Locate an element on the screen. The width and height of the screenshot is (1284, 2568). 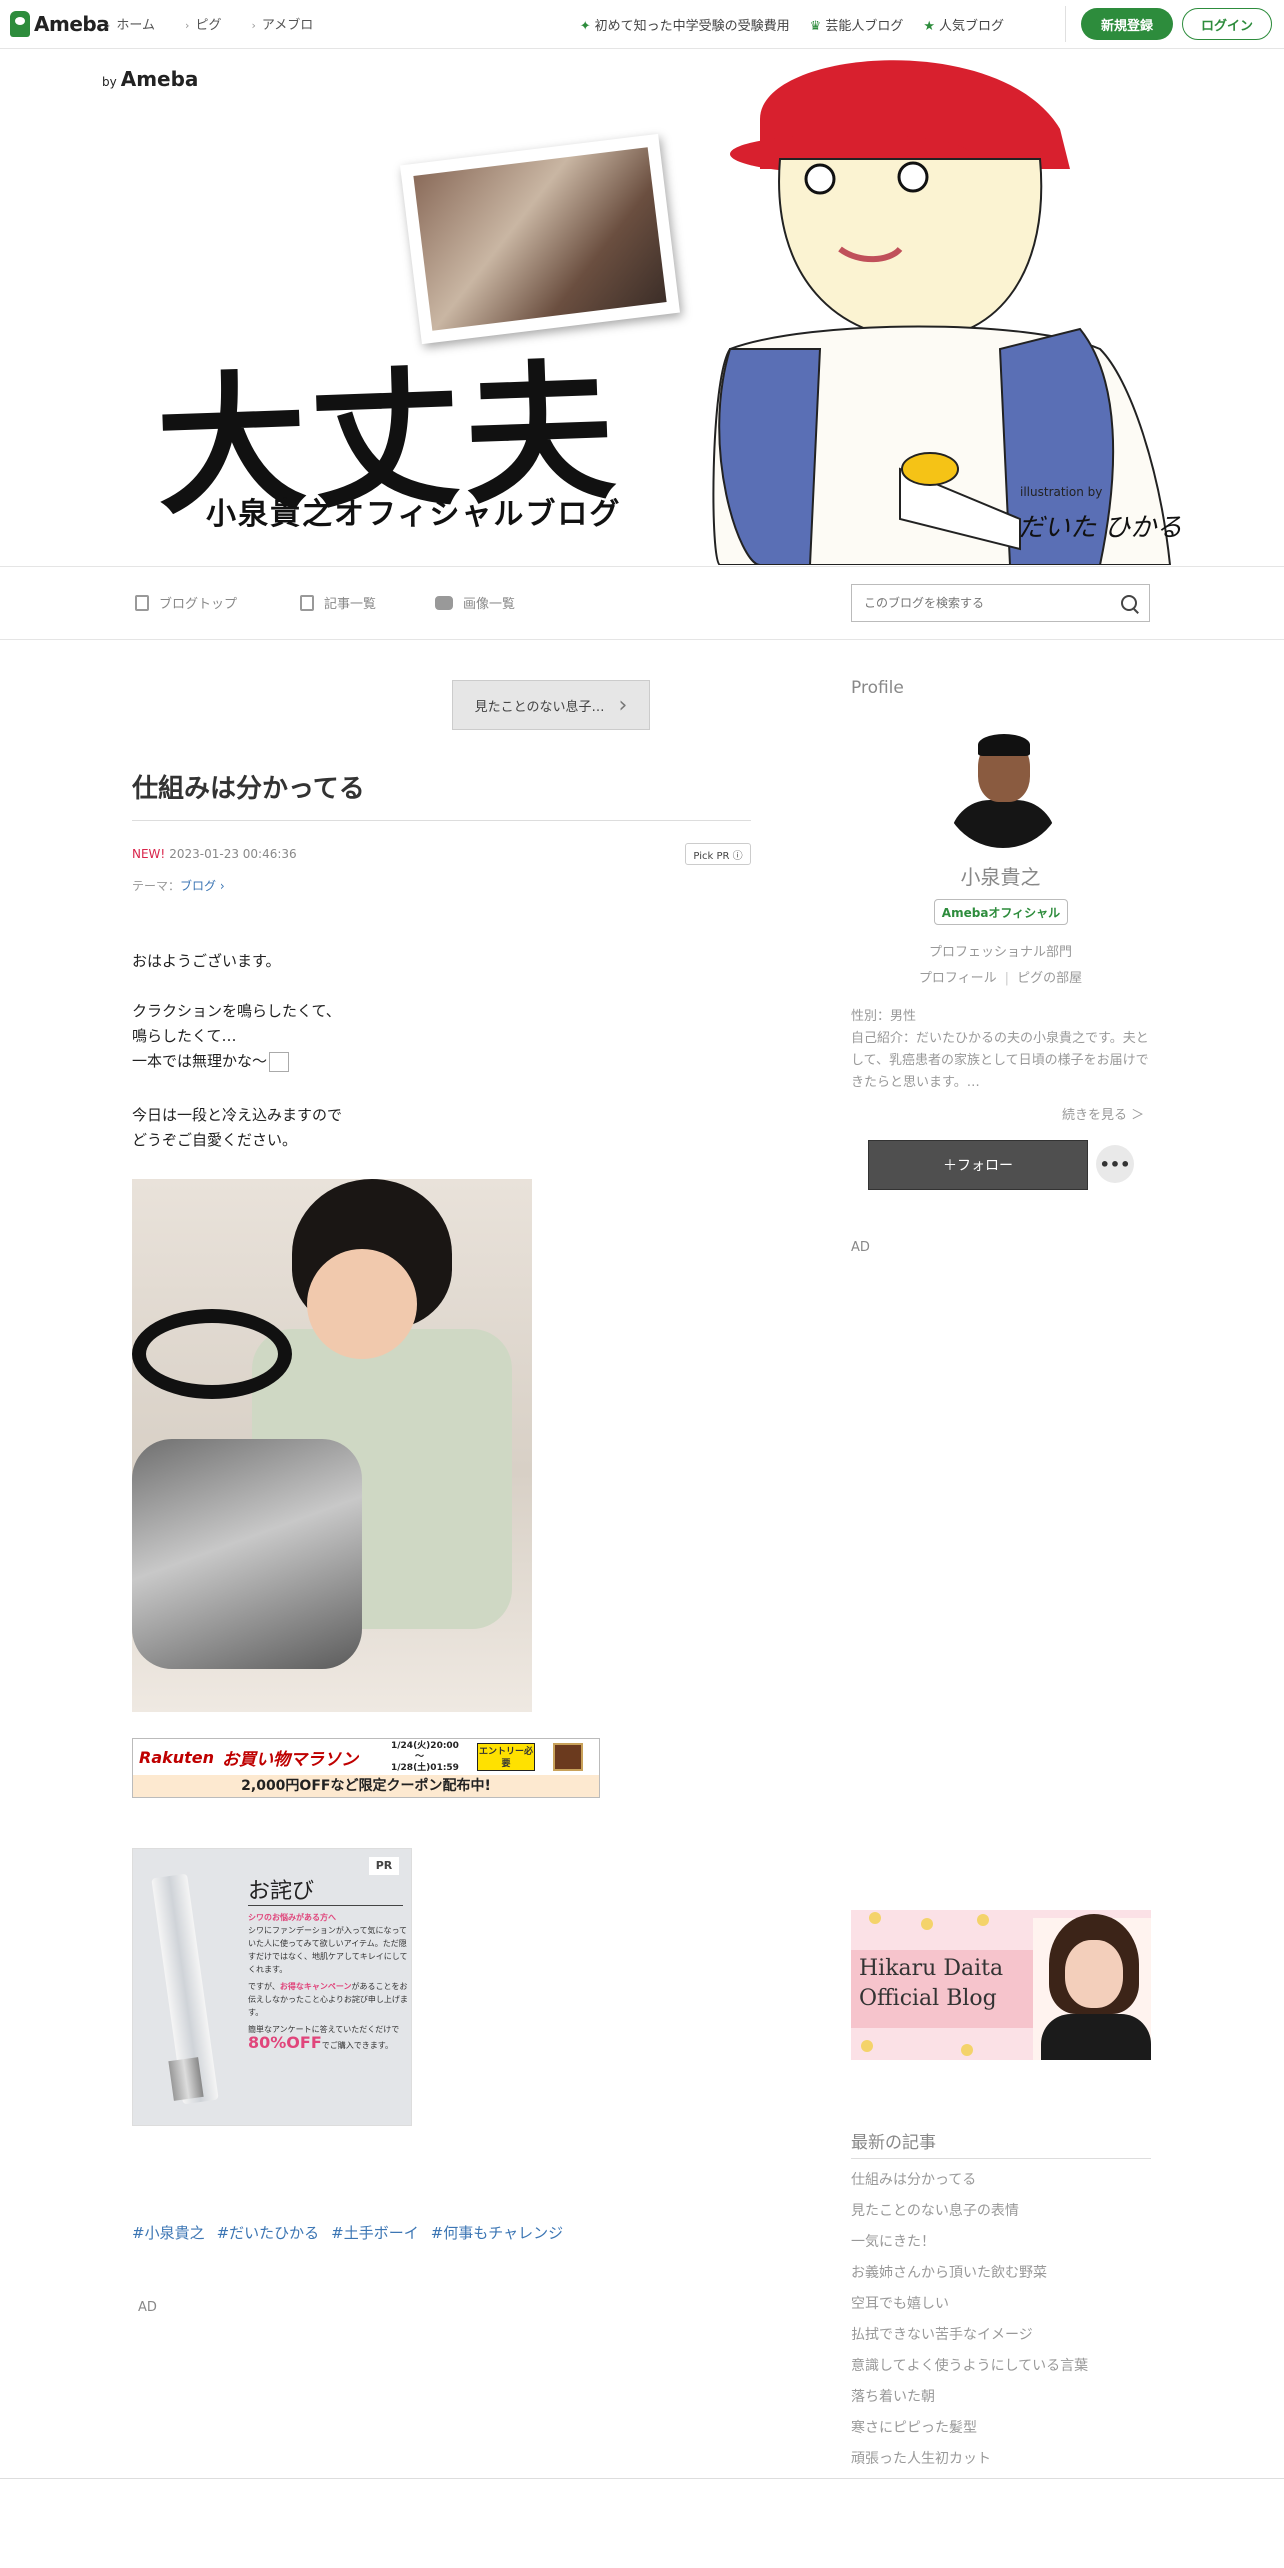
pick-pr-button: Pick PR ⓘ is located at coordinates (718, 854).